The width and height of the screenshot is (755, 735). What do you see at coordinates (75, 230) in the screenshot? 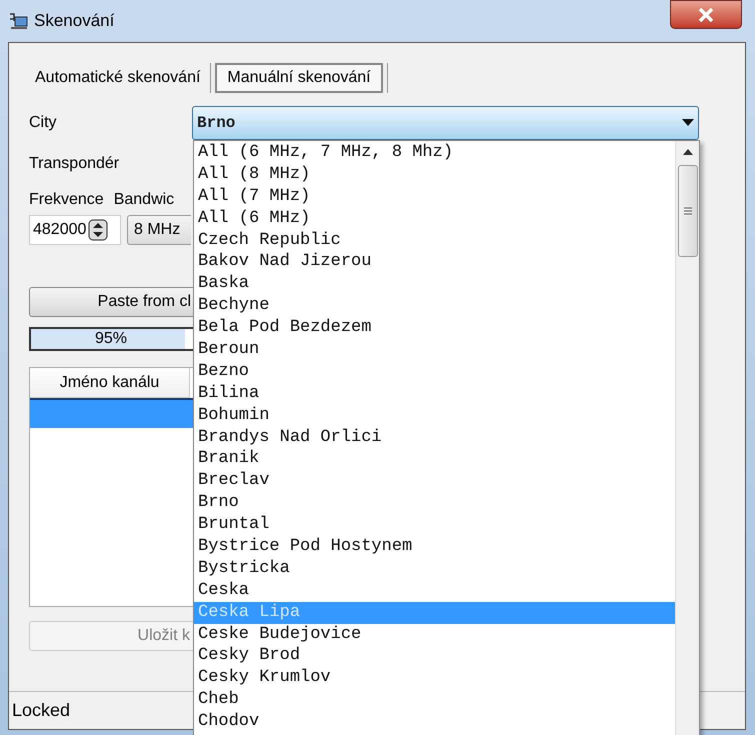
I see `frequency-spinbox: 482000` at bounding box center [75, 230].